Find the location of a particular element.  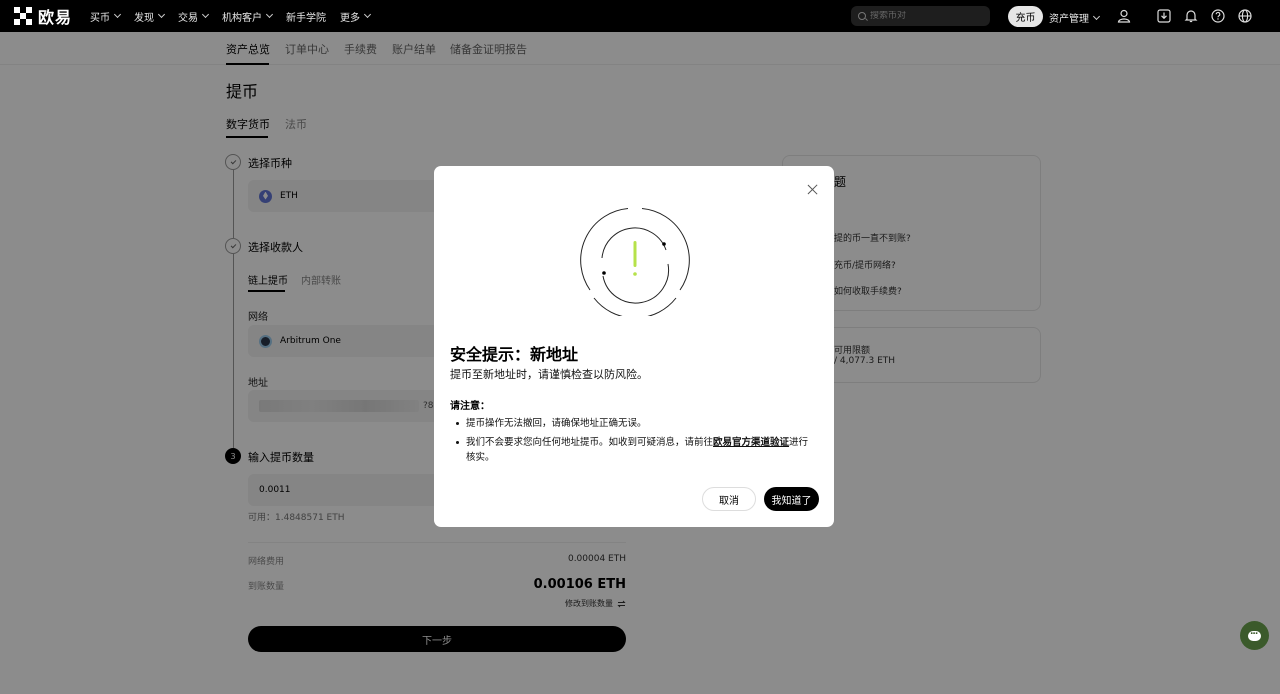

download-icon is located at coordinates (1164, 16).